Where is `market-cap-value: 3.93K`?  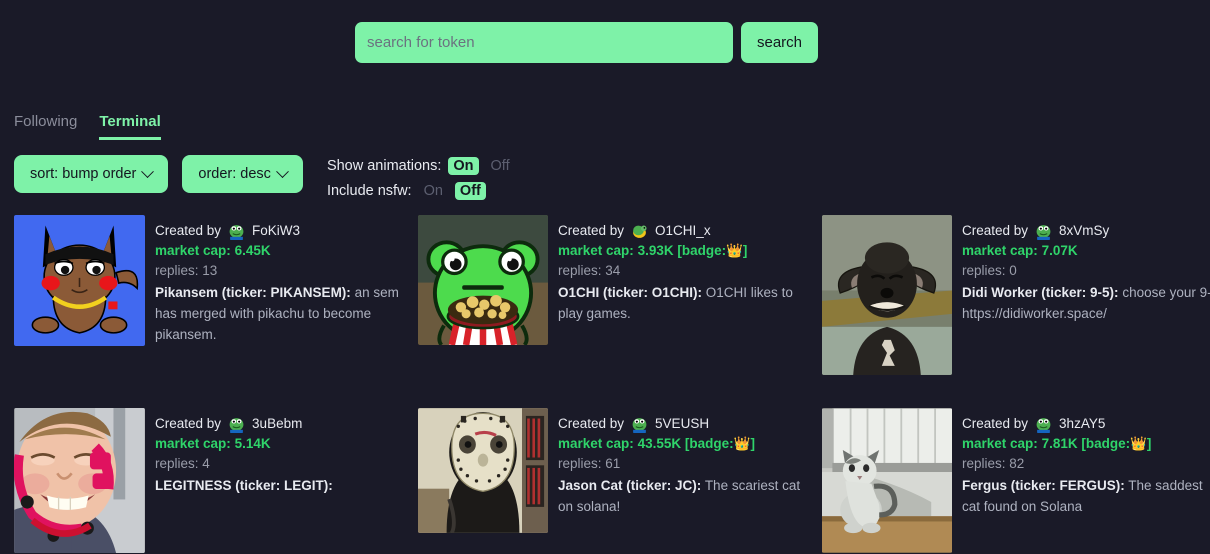 market-cap-value: 3.93K is located at coordinates (655, 250).